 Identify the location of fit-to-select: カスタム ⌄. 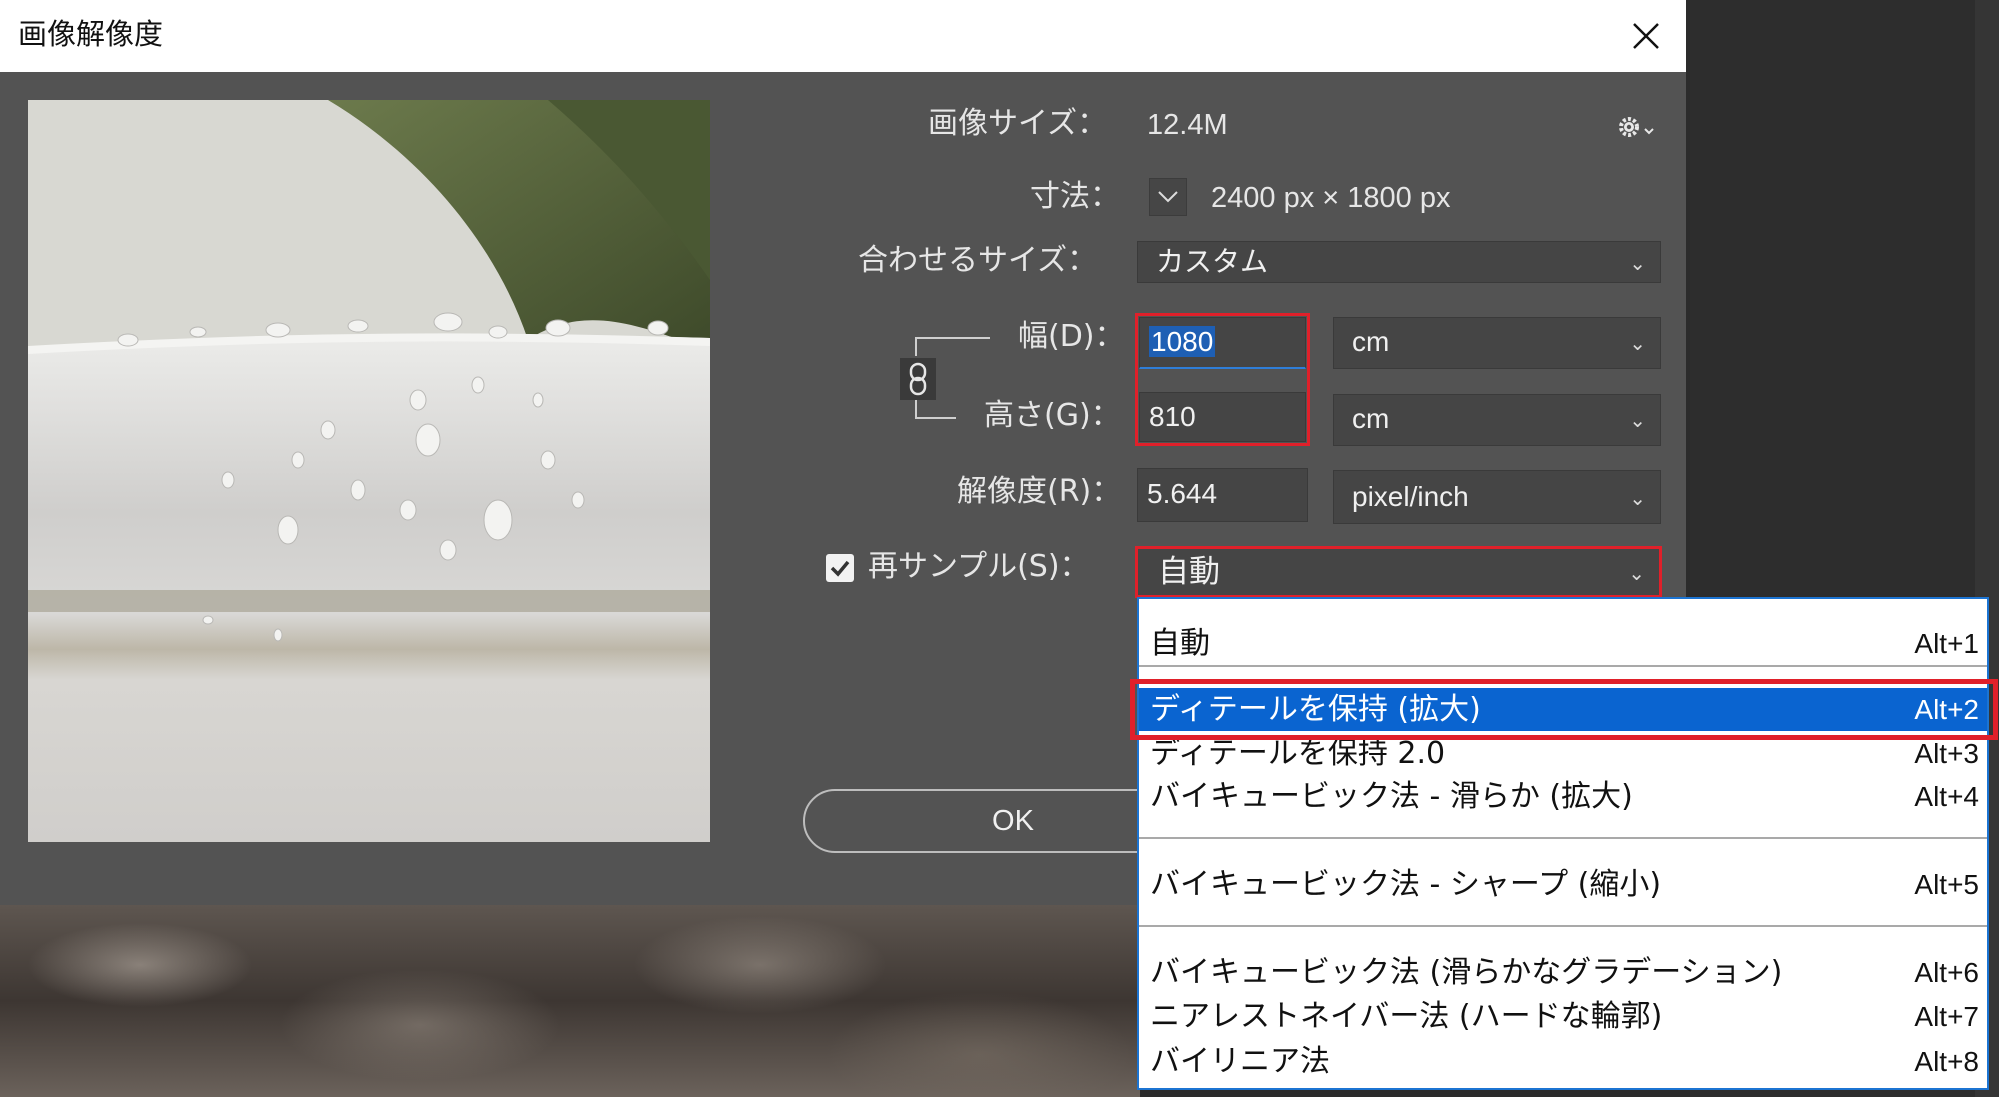
(1399, 262).